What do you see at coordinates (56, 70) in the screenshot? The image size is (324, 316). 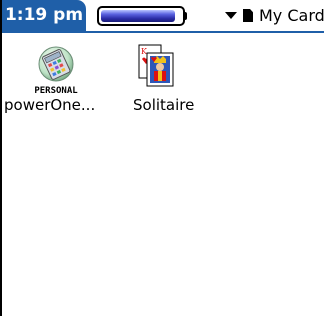 I see `calculator-icon: PERSONAL` at bounding box center [56, 70].